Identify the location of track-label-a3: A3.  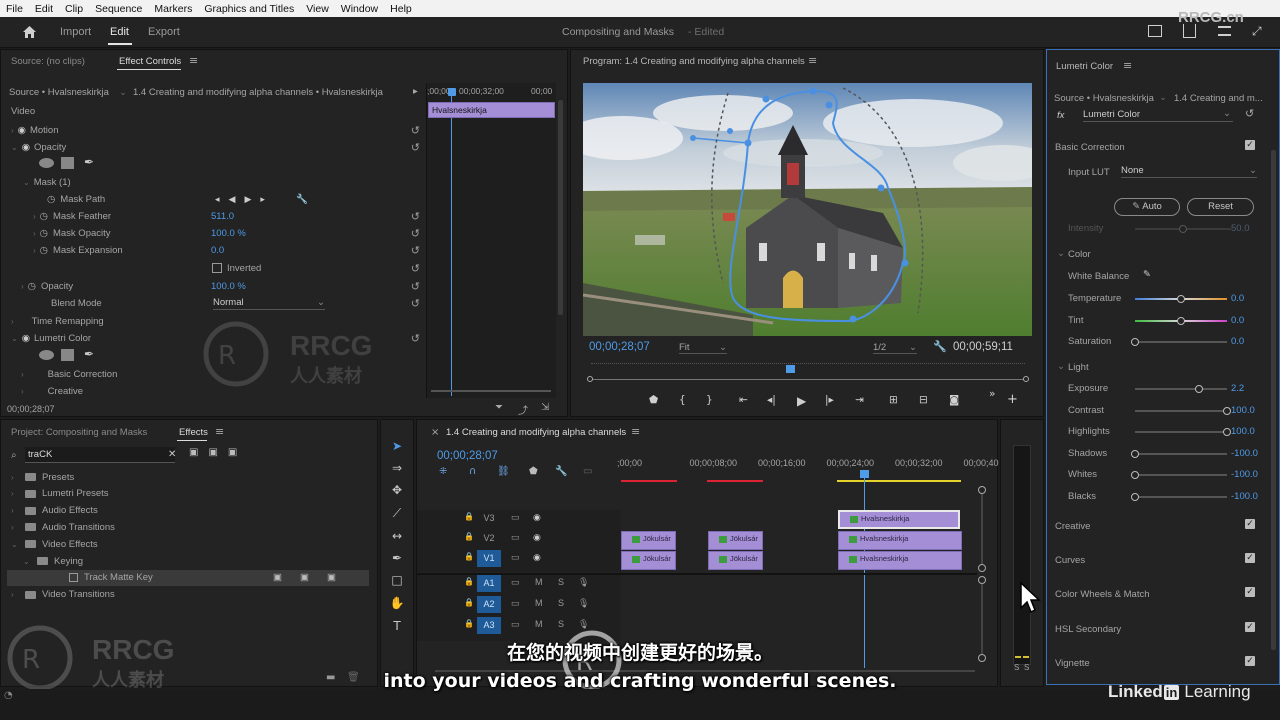
(489, 625).